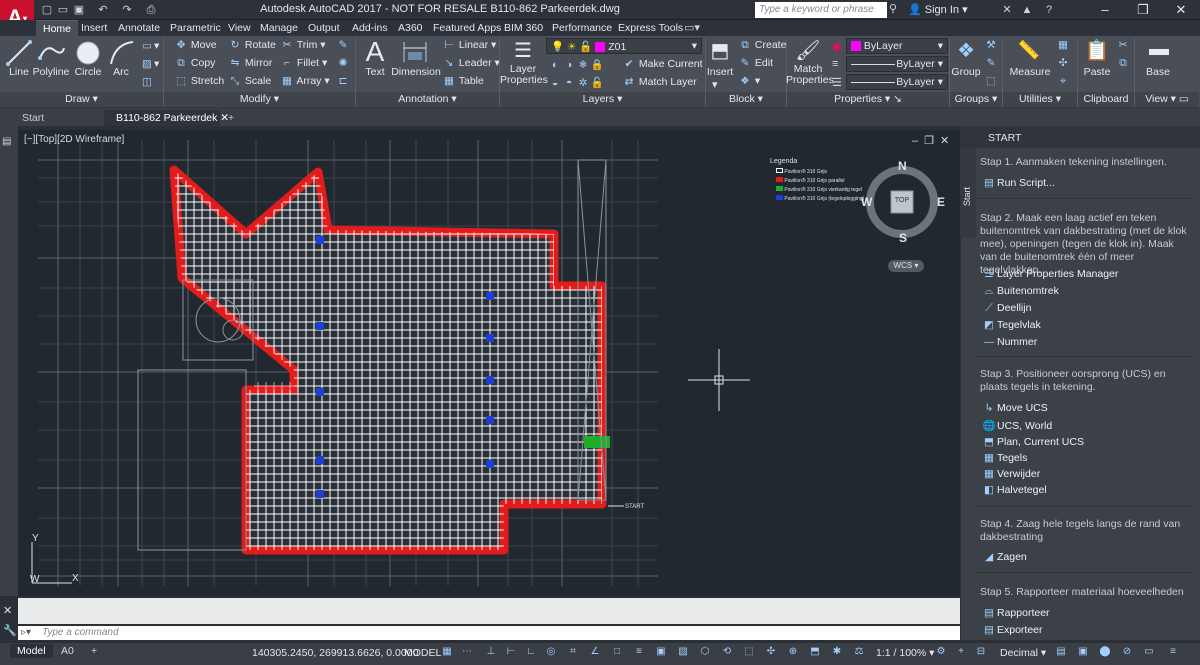 Image resolution: width=1200 pixels, height=665 pixels. Describe the element at coordinates (1012, 630) in the screenshot. I see `exporteer-button: ▤ Exporteer` at that location.